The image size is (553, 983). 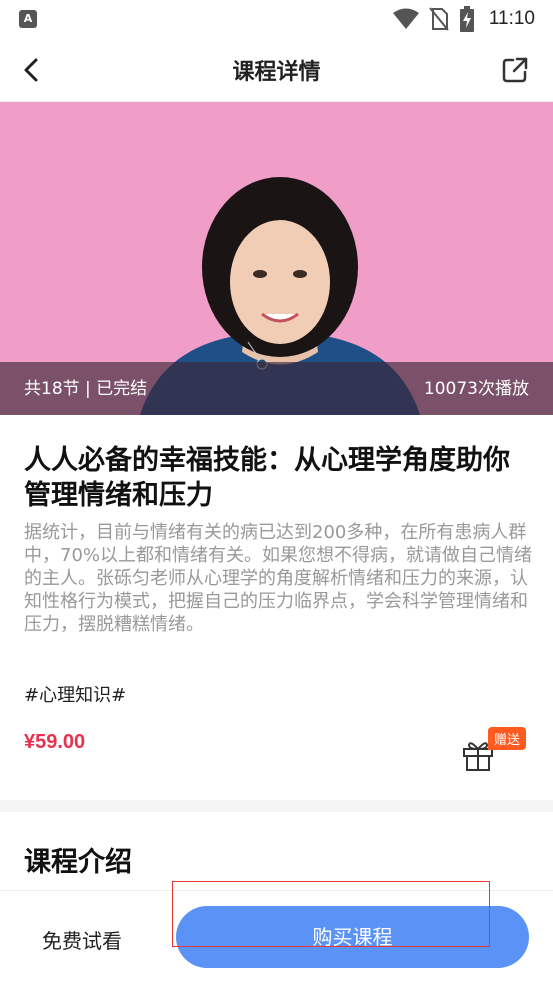 What do you see at coordinates (405, 18) in the screenshot?
I see `wifi-icon` at bounding box center [405, 18].